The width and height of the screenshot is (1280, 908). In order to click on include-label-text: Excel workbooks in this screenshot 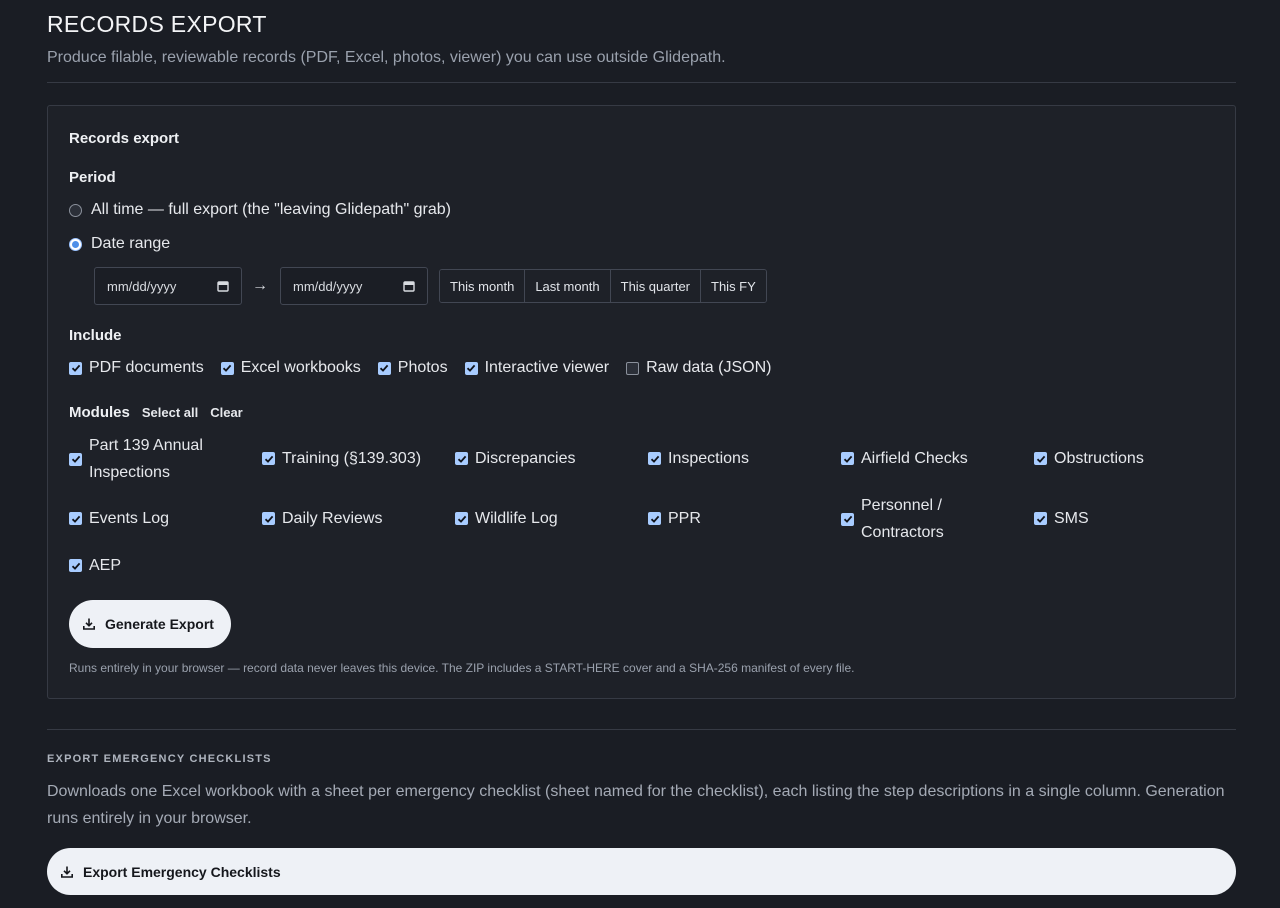, I will do `click(300, 367)`.